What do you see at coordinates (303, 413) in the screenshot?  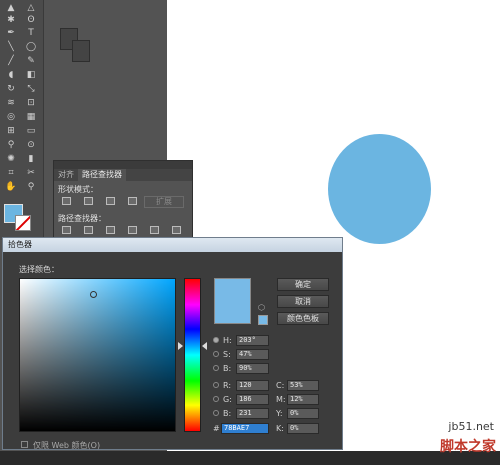 I see `yellow-field: 0%` at bounding box center [303, 413].